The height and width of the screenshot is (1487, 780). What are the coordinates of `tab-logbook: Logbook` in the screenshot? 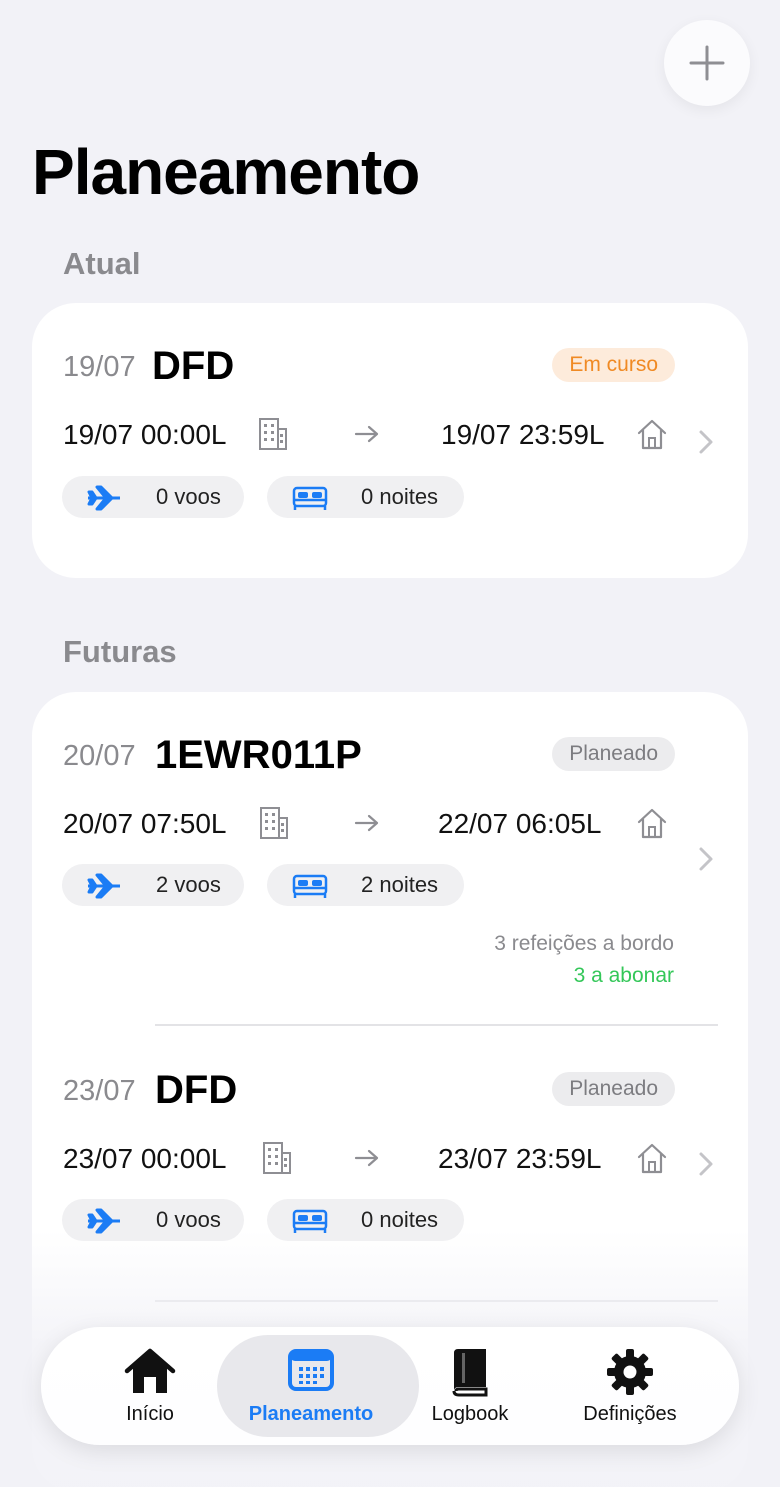 It's located at (470, 1386).